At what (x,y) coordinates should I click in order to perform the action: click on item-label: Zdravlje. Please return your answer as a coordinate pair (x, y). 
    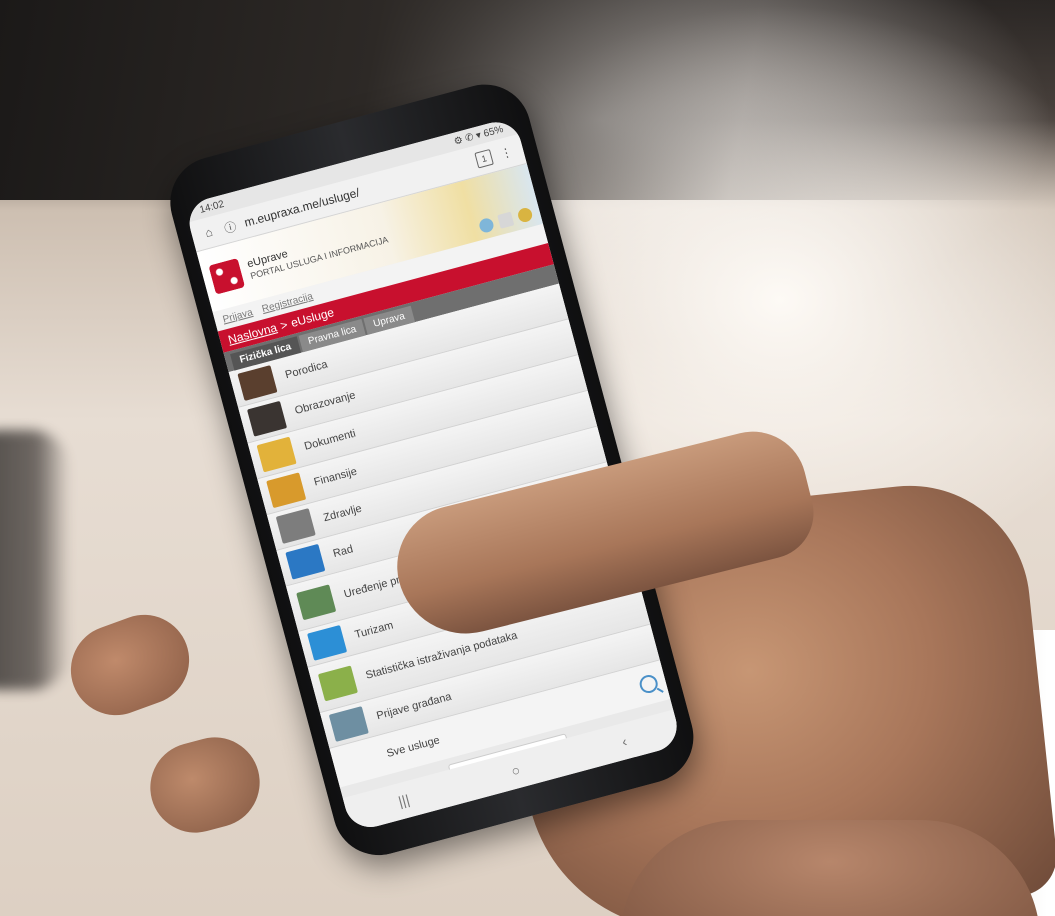
    Looking at the image, I should click on (343, 513).